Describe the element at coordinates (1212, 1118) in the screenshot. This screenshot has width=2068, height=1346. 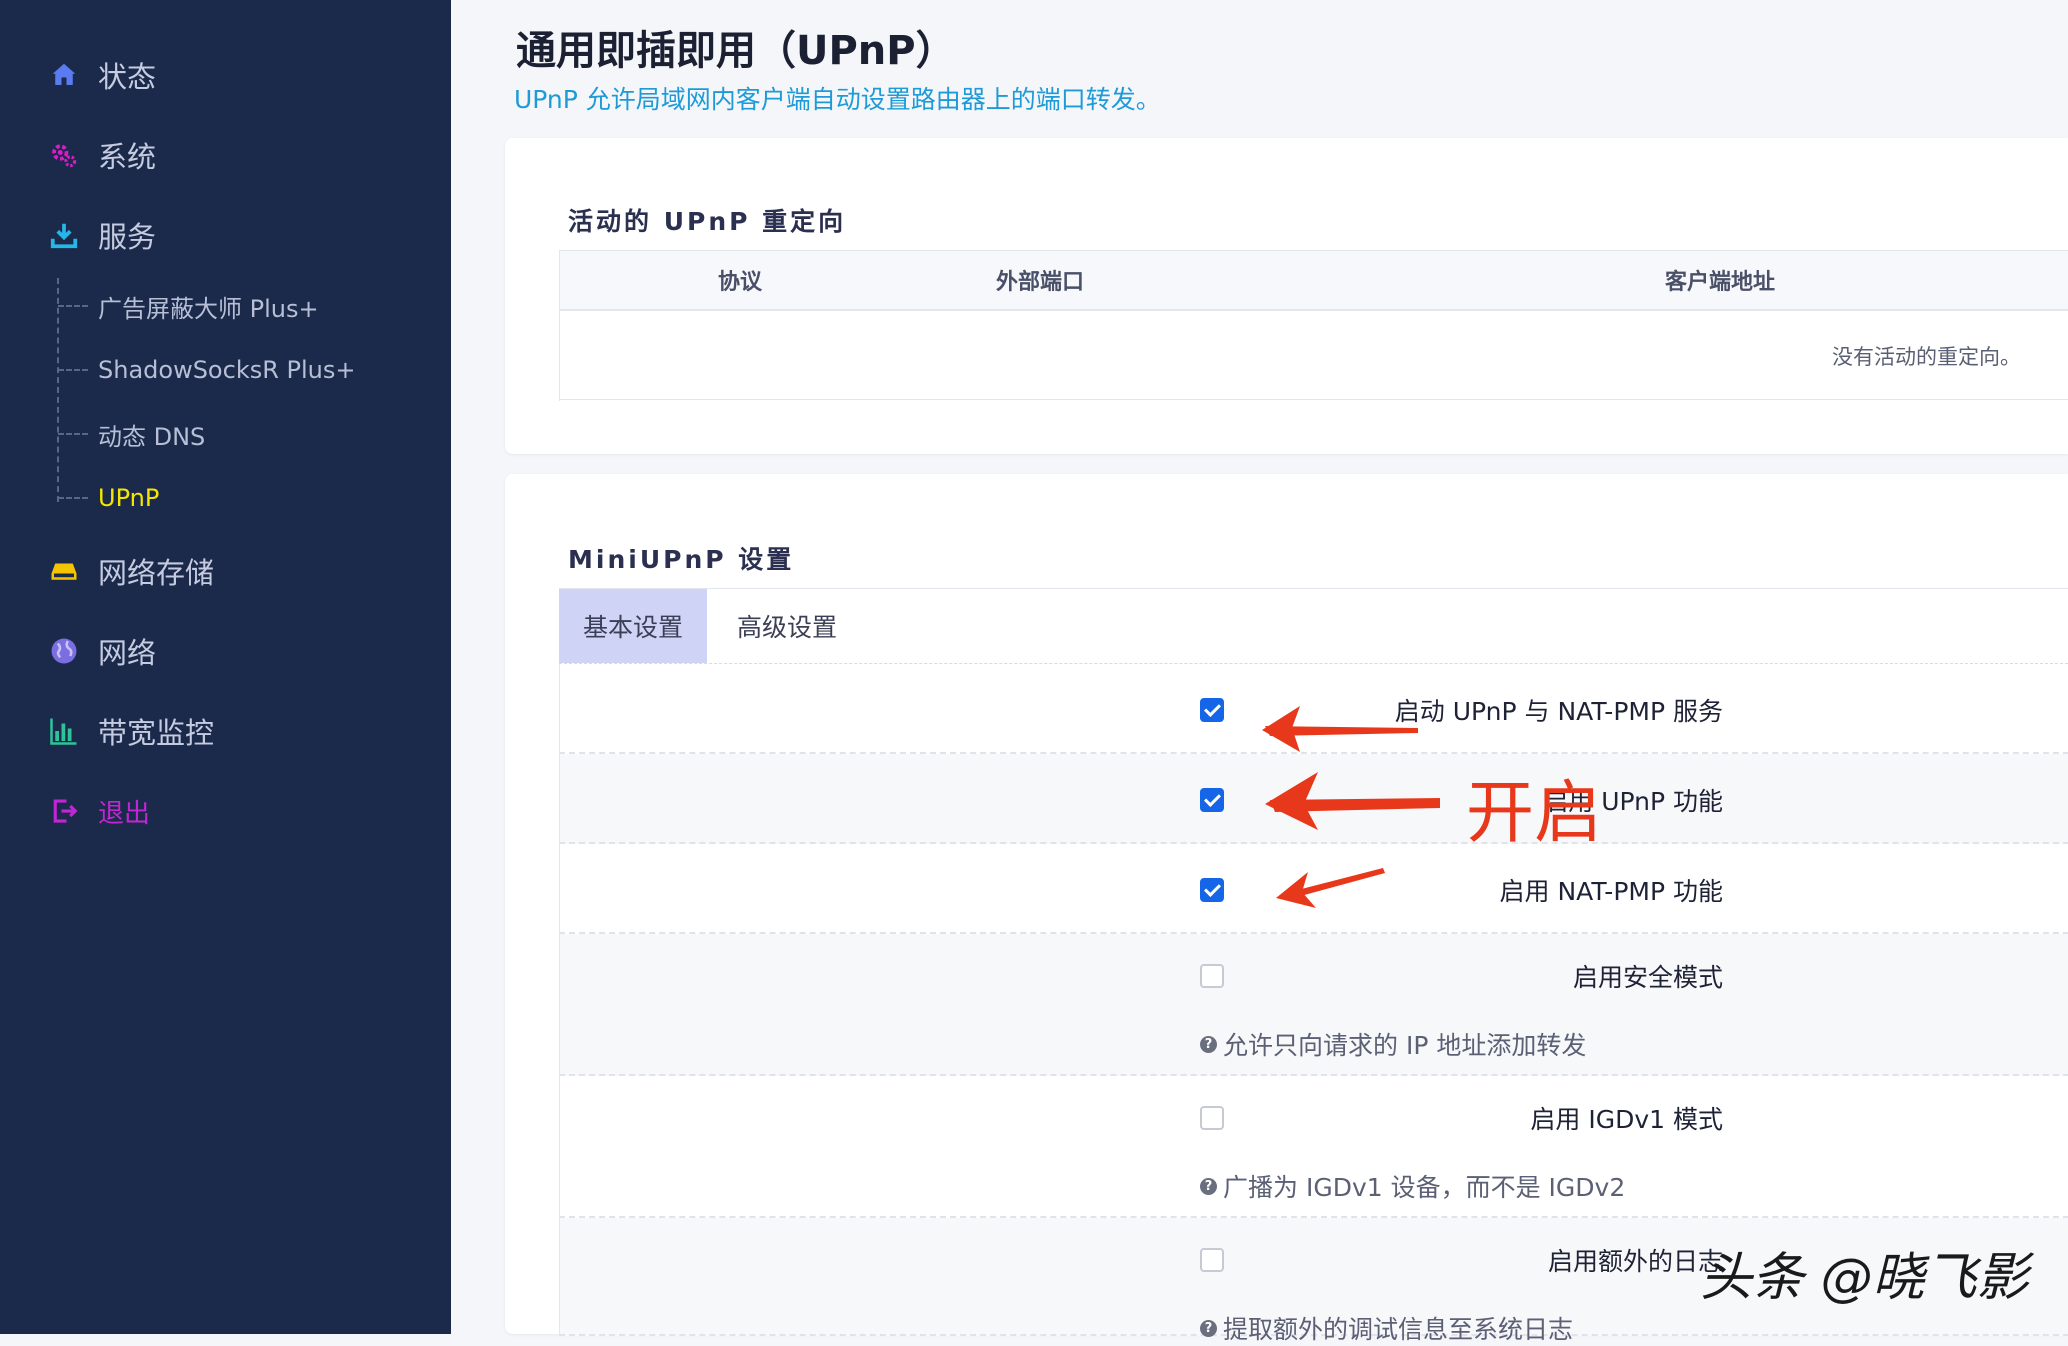
I see `igdv1-mode-checkbox` at that location.